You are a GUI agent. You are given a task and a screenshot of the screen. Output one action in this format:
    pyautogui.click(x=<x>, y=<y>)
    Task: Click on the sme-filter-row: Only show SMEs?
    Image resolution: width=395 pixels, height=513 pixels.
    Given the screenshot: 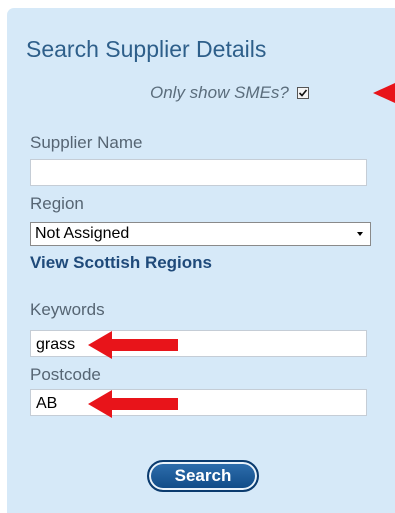 What is the action you would take?
    pyautogui.click(x=229, y=93)
    